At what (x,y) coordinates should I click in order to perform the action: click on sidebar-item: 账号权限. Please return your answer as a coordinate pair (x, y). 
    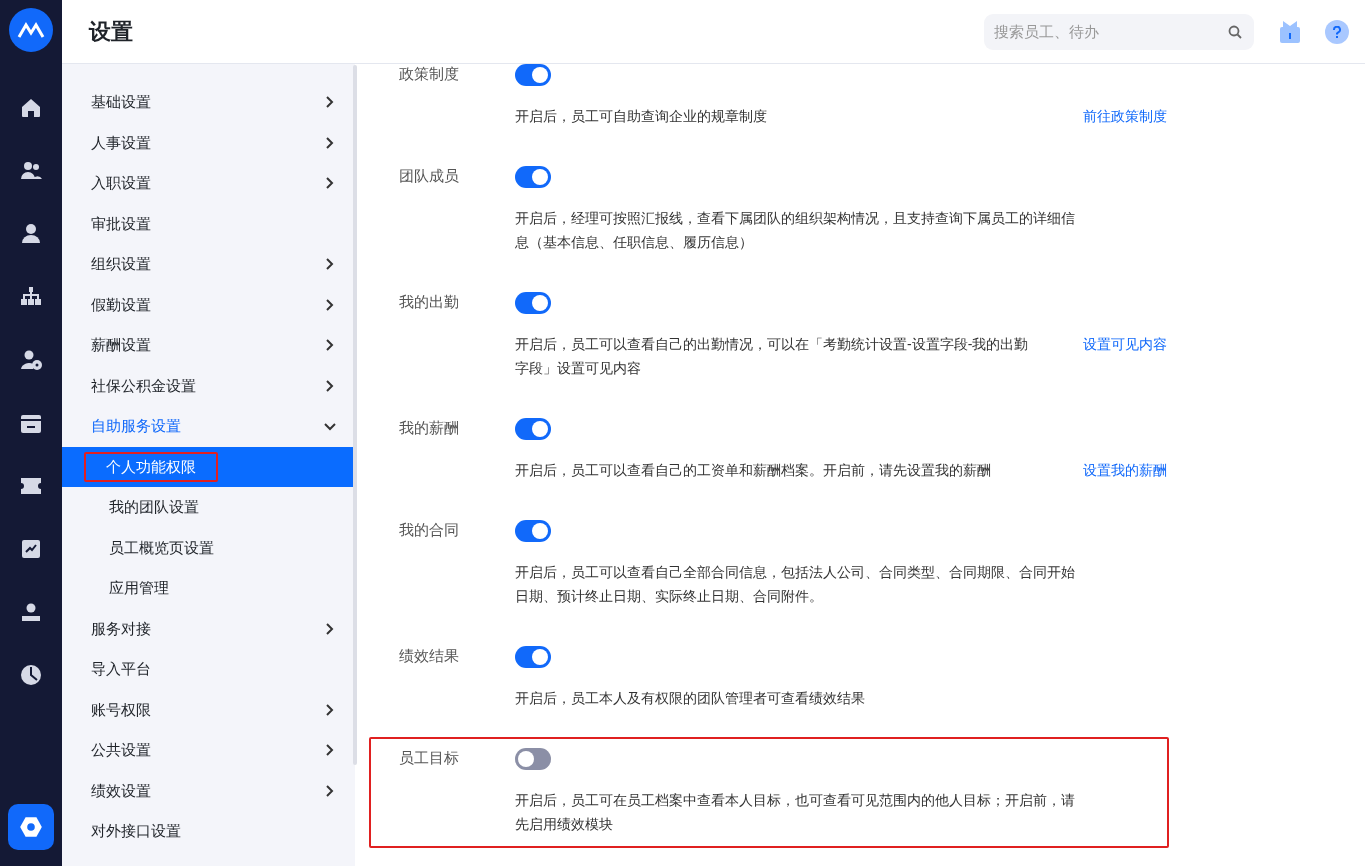
    Looking at the image, I should click on (208, 709).